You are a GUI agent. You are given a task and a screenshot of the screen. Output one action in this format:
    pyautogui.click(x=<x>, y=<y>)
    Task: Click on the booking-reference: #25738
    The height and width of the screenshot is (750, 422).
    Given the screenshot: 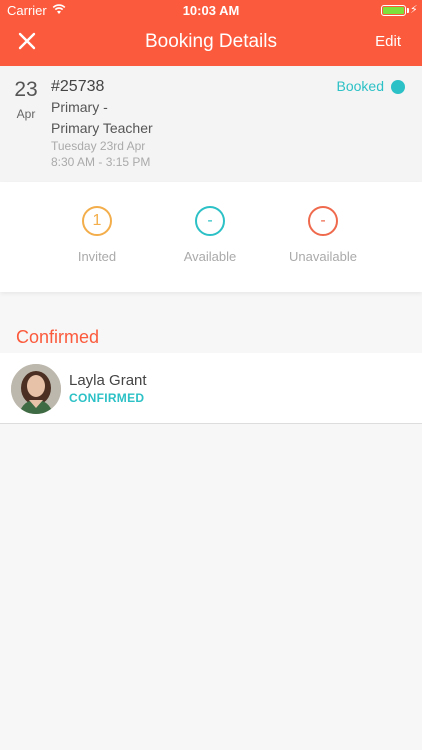 What is the action you would take?
    pyautogui.click(x=78, y=86)
    